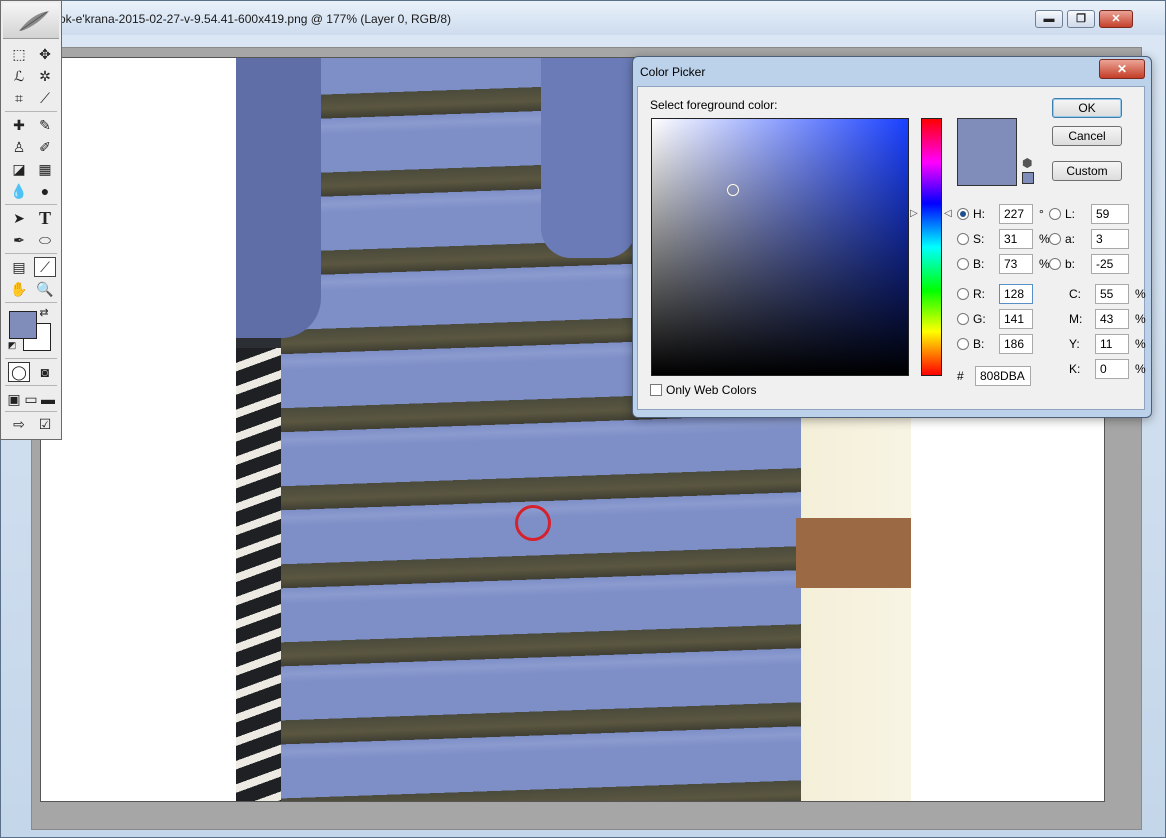  What do you see at coordinates (19, 125) in the screenshot?
I see `healing-brush-tool-icon: ✚` at bounding box center [19, 125].